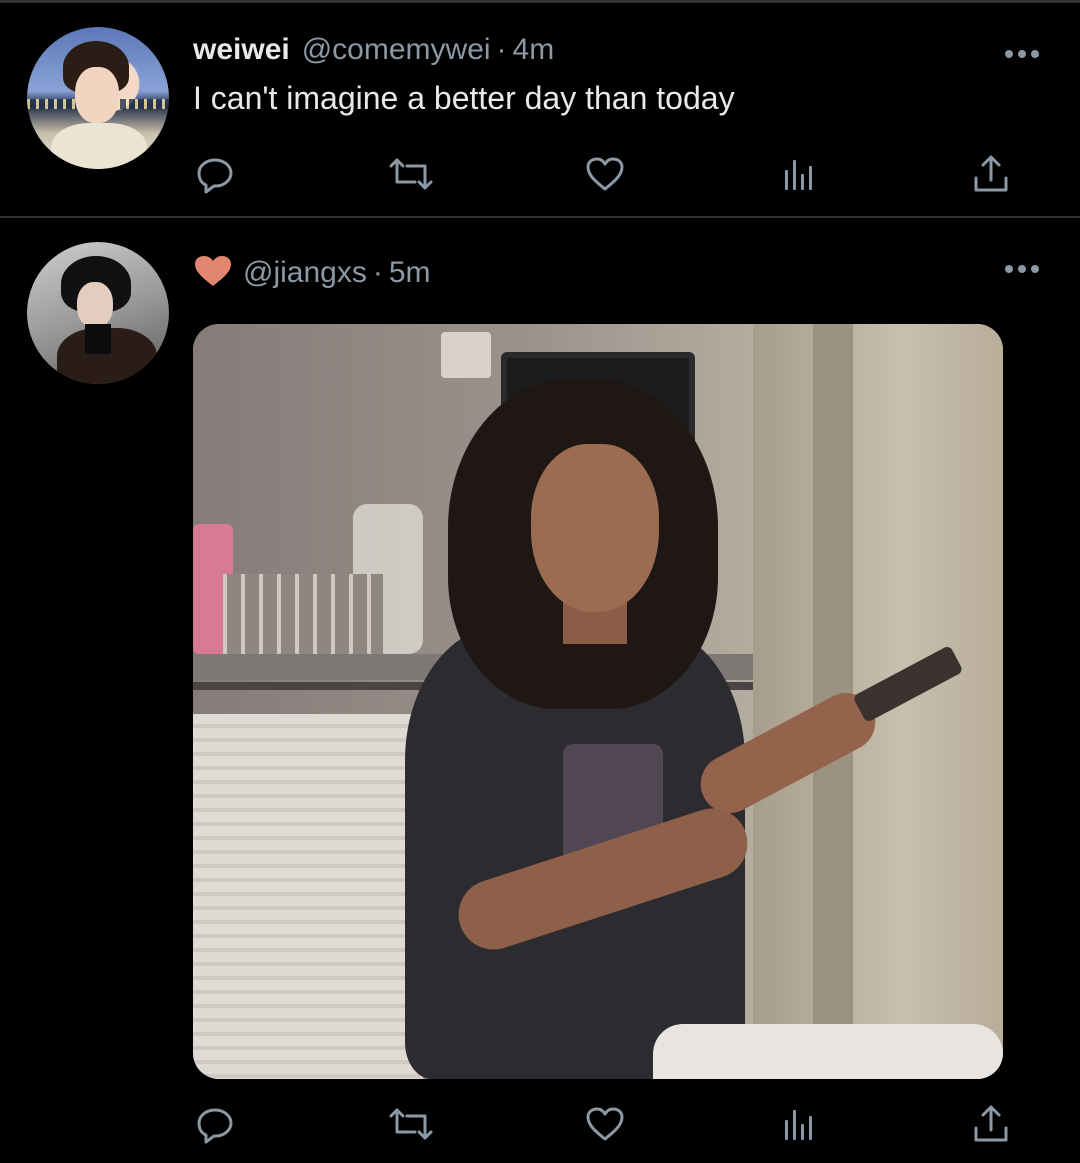 This screenshot has height=1163, width=1080. Describe the element at coordinates (534, 50) in the screenshot. I see `timestamp: 4m` at that location.